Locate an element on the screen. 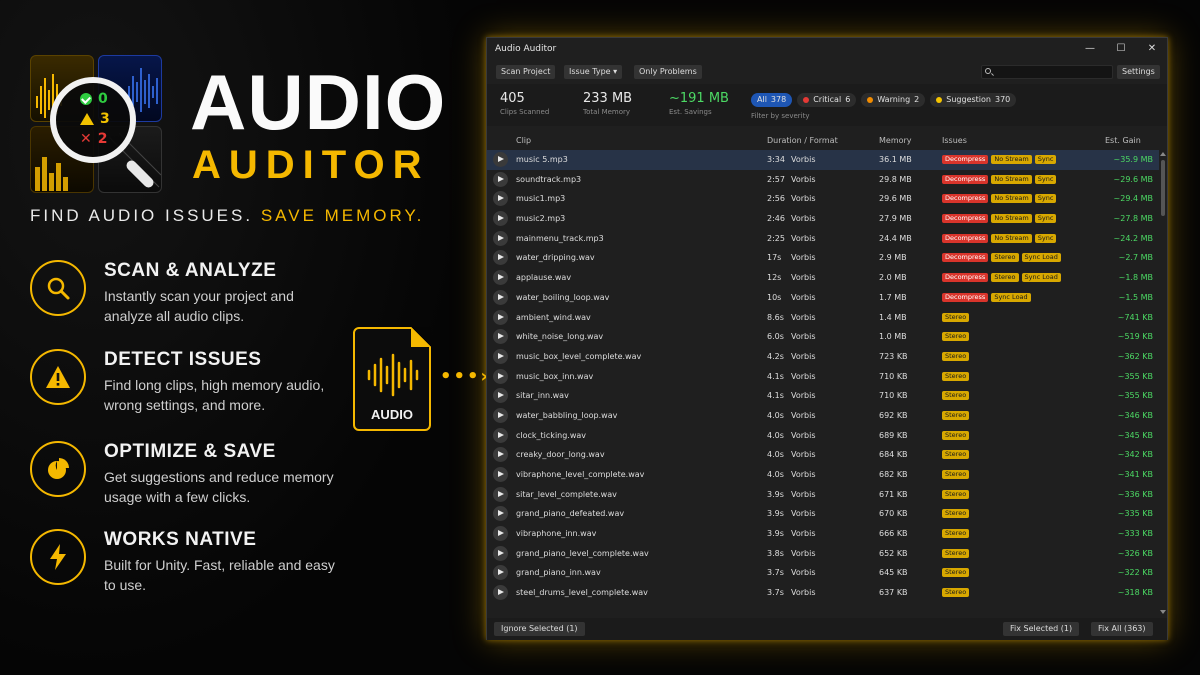 The height and width of the screenshot is (675, 1200). fix-all-button: Fix All (363) is located at coordinates (1122, 629).